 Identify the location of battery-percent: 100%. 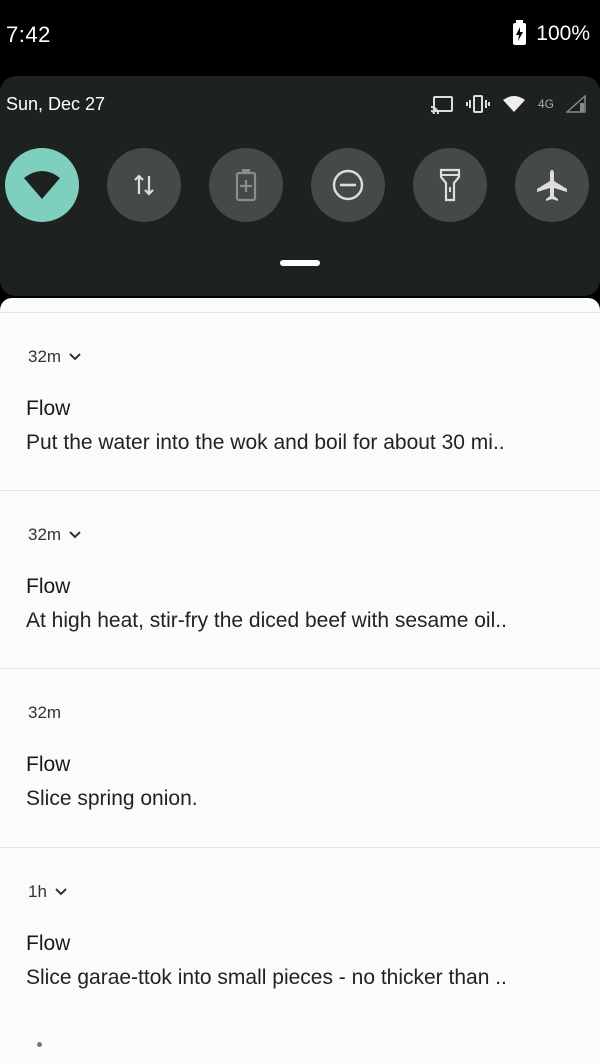
(563, 33).